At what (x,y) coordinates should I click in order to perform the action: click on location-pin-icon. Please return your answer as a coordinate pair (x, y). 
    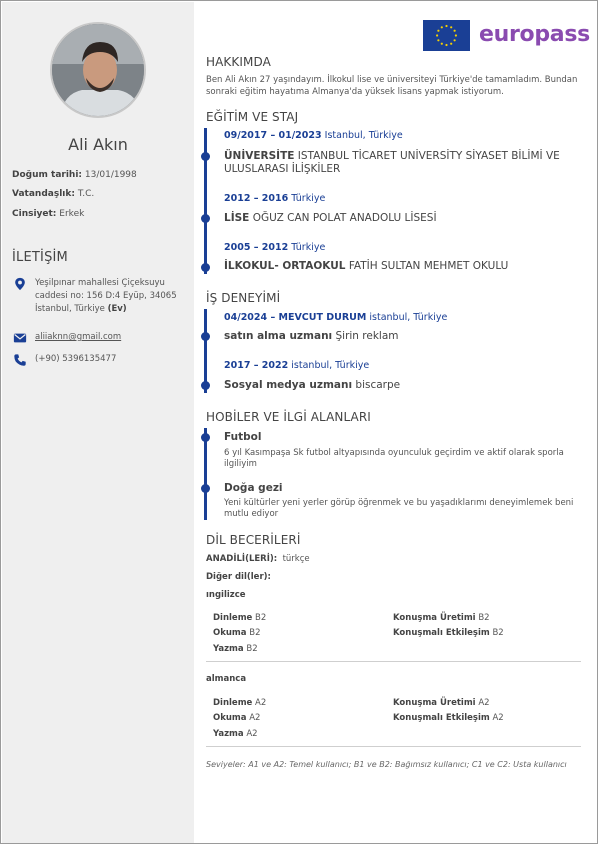
    Looking at the image, I should click on (20, 284).